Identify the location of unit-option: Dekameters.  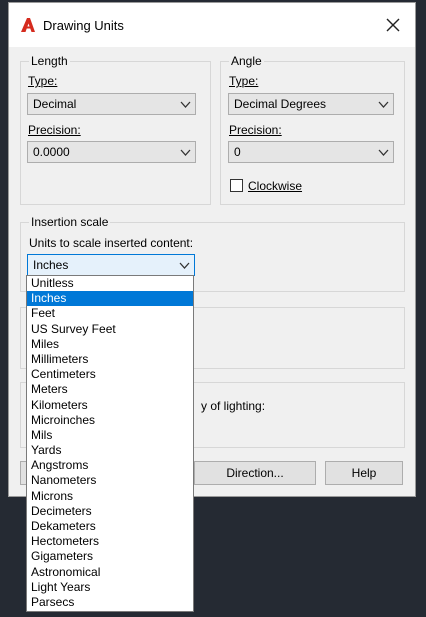
(110, 526).